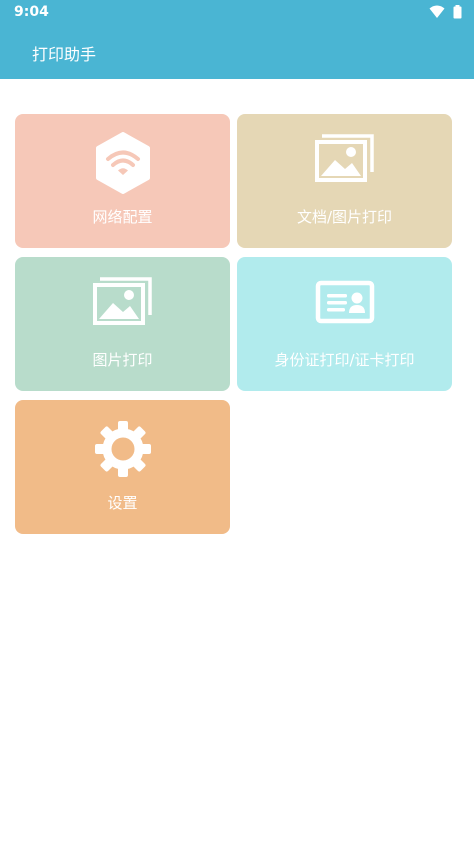 Image resolution: width=474 pixels, height=844 pixels. What do you see at coordinates (122, 503) in the screenshot?
I see `settings-label: 设置` at bounding box center [122, 503].